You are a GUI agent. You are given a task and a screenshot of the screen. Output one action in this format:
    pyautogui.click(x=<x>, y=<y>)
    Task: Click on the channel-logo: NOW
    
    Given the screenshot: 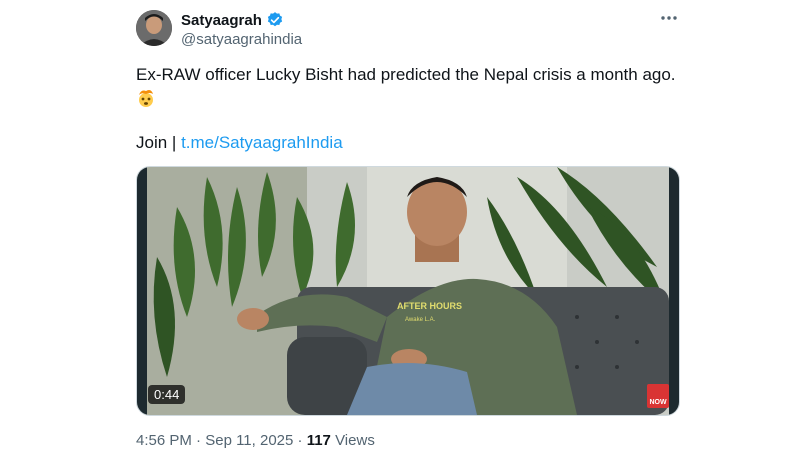 What is the action you would take?
    pyautogui.click(x=658, y=396)
    